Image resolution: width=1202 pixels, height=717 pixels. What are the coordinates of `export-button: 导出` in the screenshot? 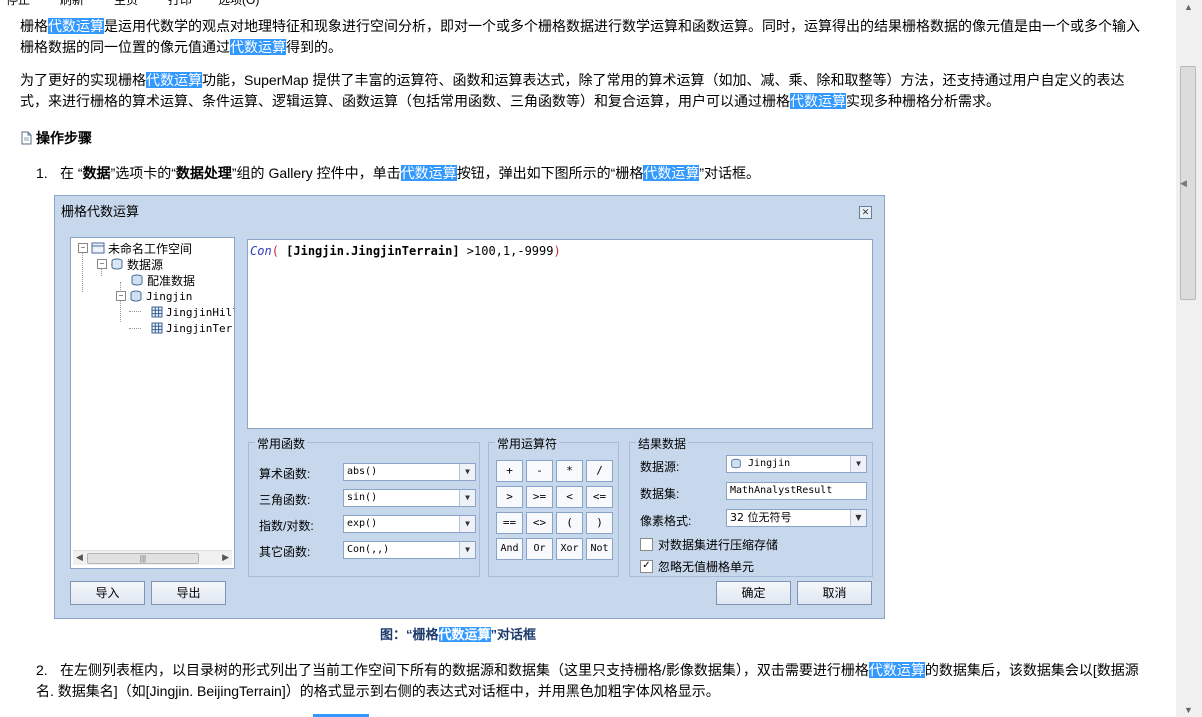 It's located at (188, 593).